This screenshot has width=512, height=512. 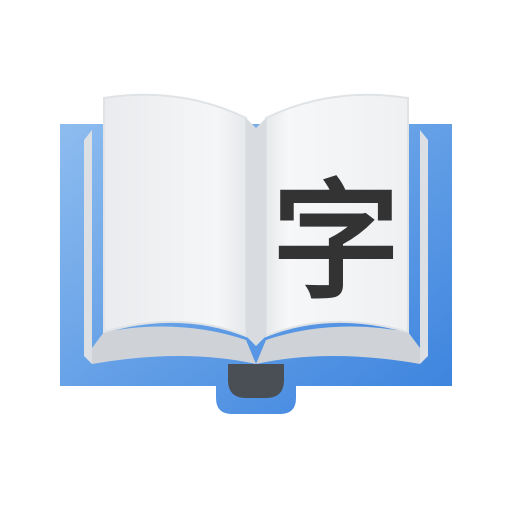 I want to click on spine-knob, so click(x=256, y=381).